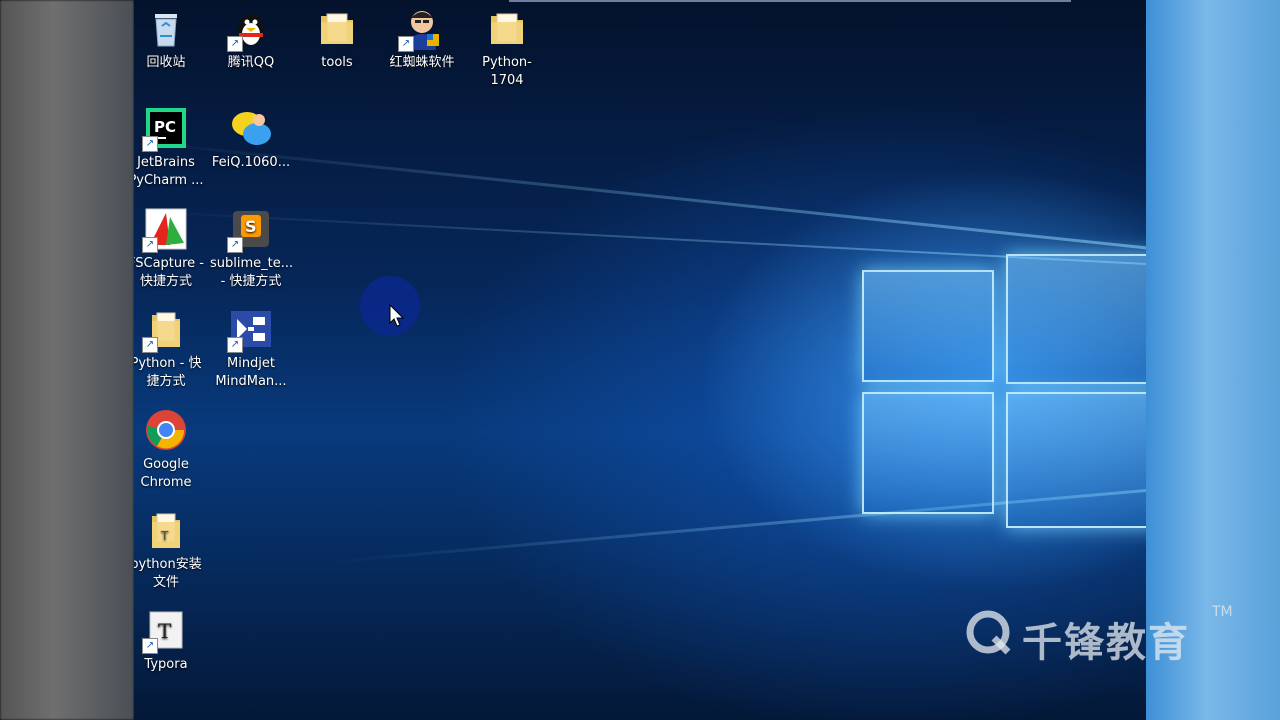 This screenshot has height=720, width=1280. I want to click on icon-label: 红蜘蛛软件, so click(422, 62).